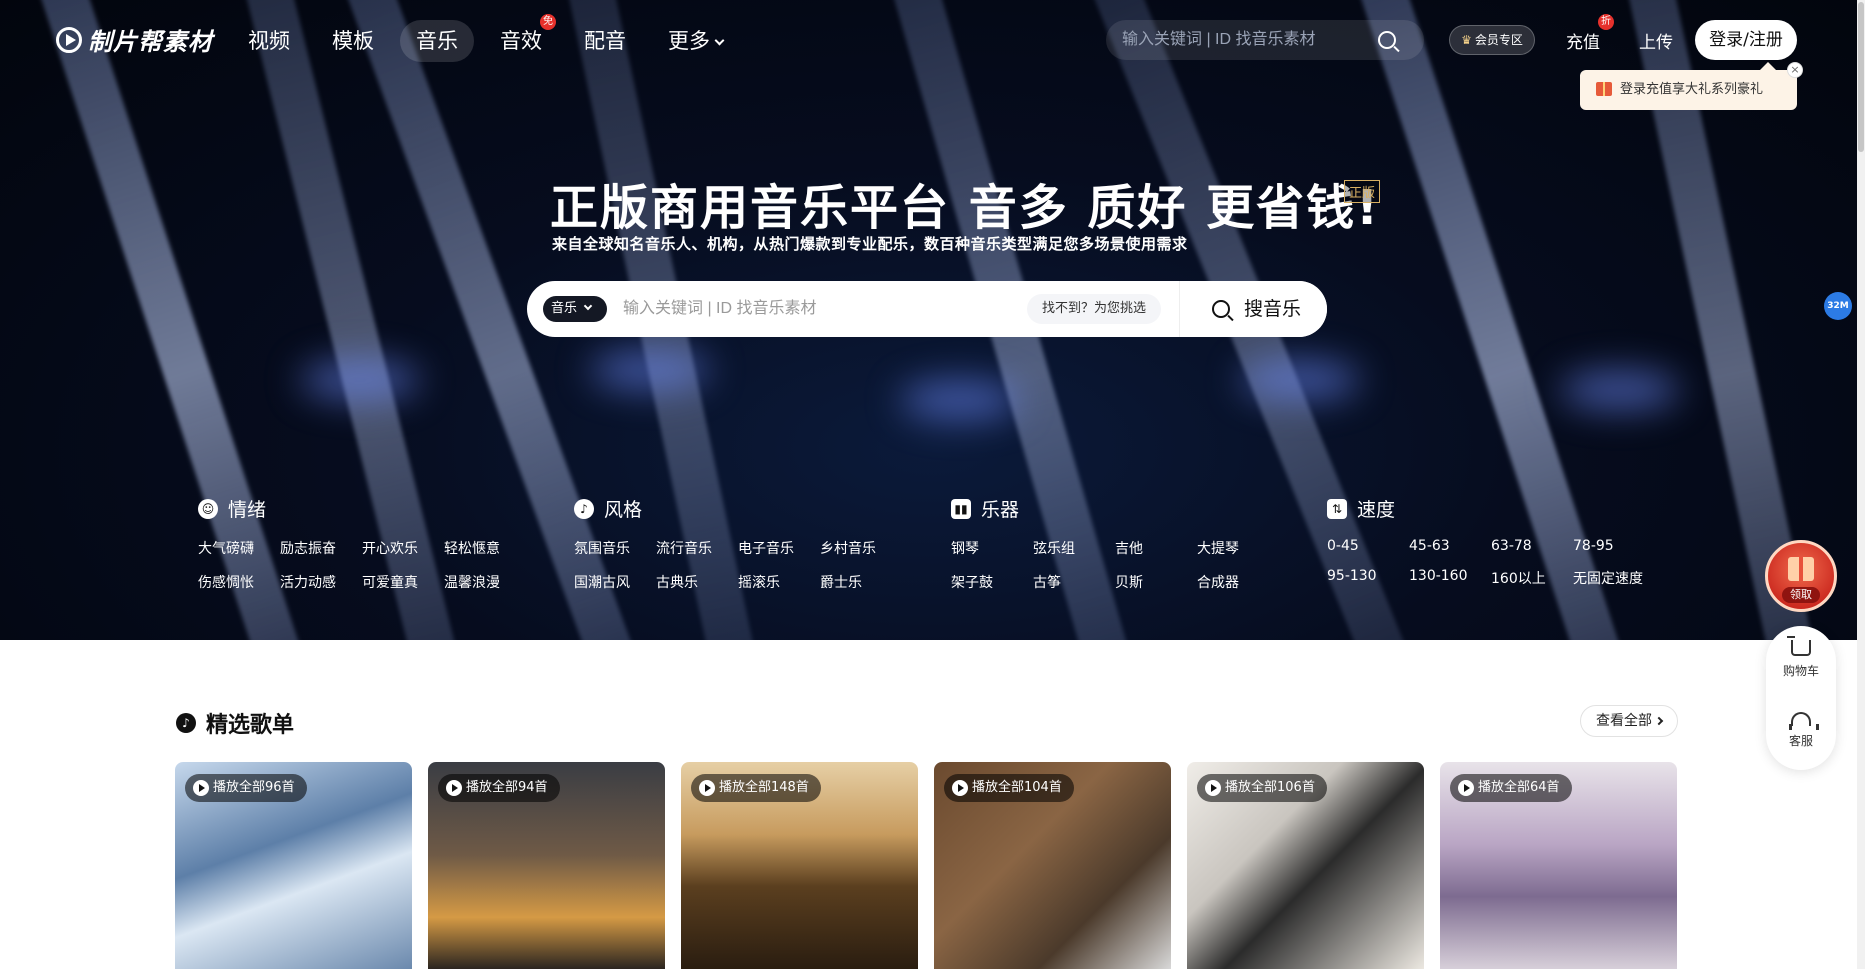 The width and height of the screenshot is (1865, 969). What do you see at coordinates (1368, 546) in the screenshot?
I see `tempo-tag: 0-45` at bounding box center [1368, 546].